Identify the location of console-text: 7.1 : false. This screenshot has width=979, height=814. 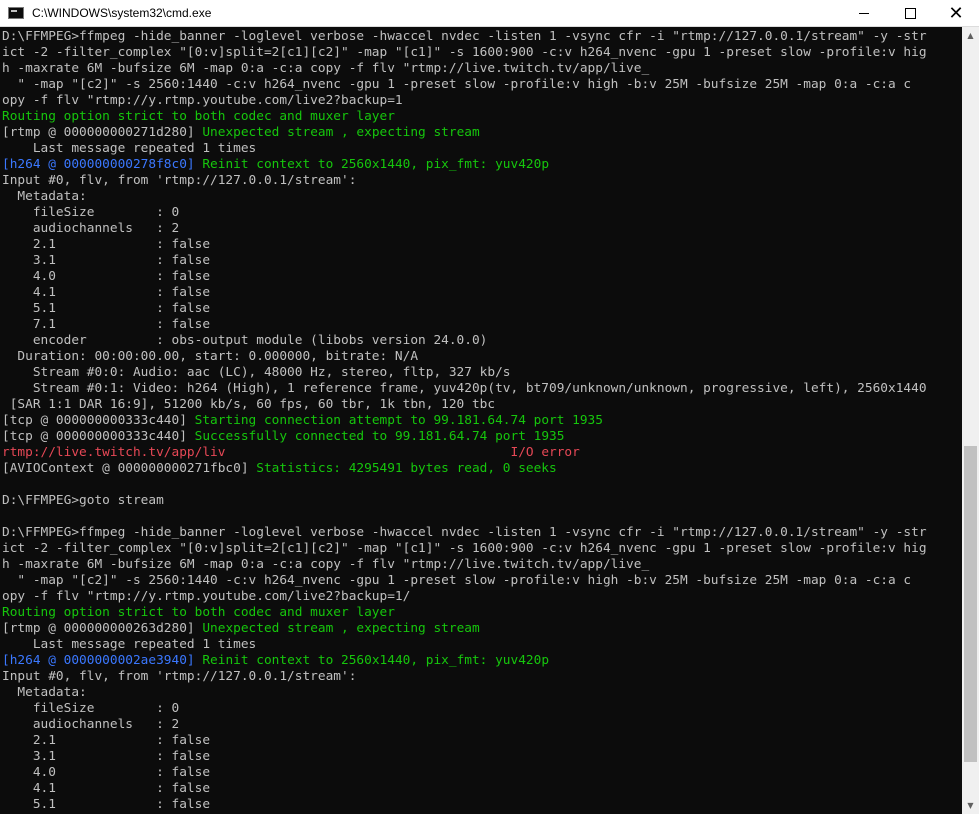
(106, 324).